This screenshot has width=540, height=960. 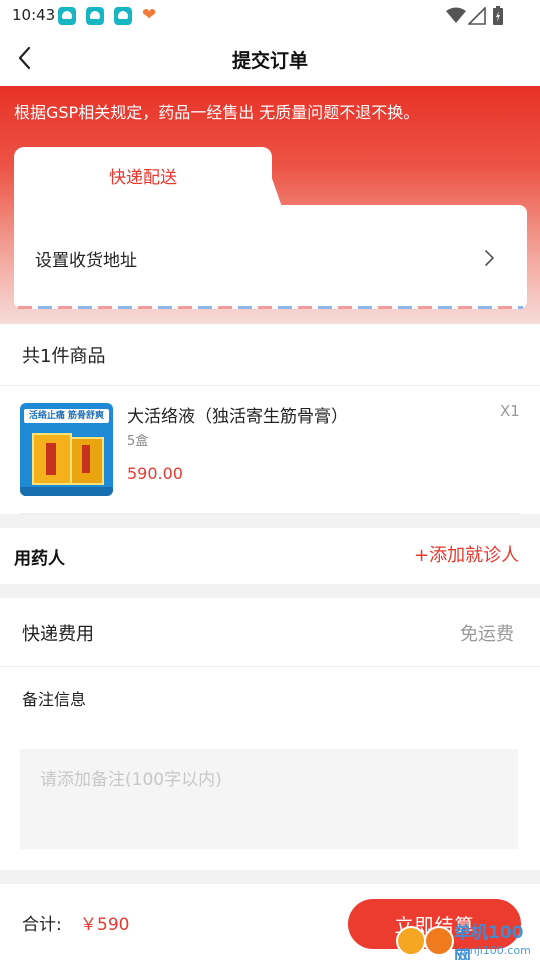 What do you see at coordinates (54, 699) in the screenshot?
I see `remark-label: 备注信息` at bounding box center [54, 699].